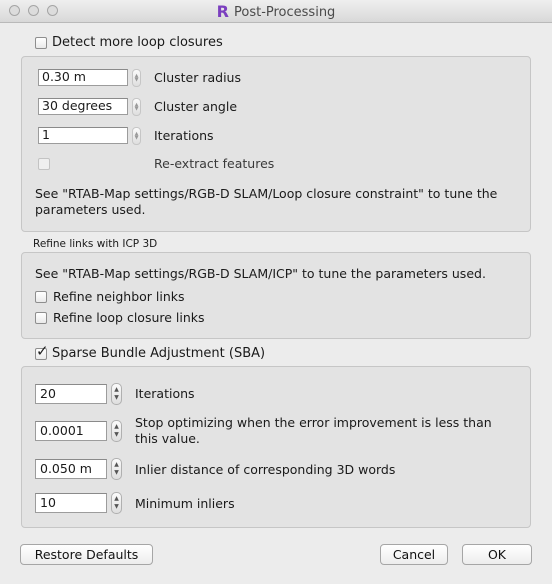 The width and height of the screenshot is (552, 584). I want to click on refine-loop-closure-links-checkbox, so click(41, 318).